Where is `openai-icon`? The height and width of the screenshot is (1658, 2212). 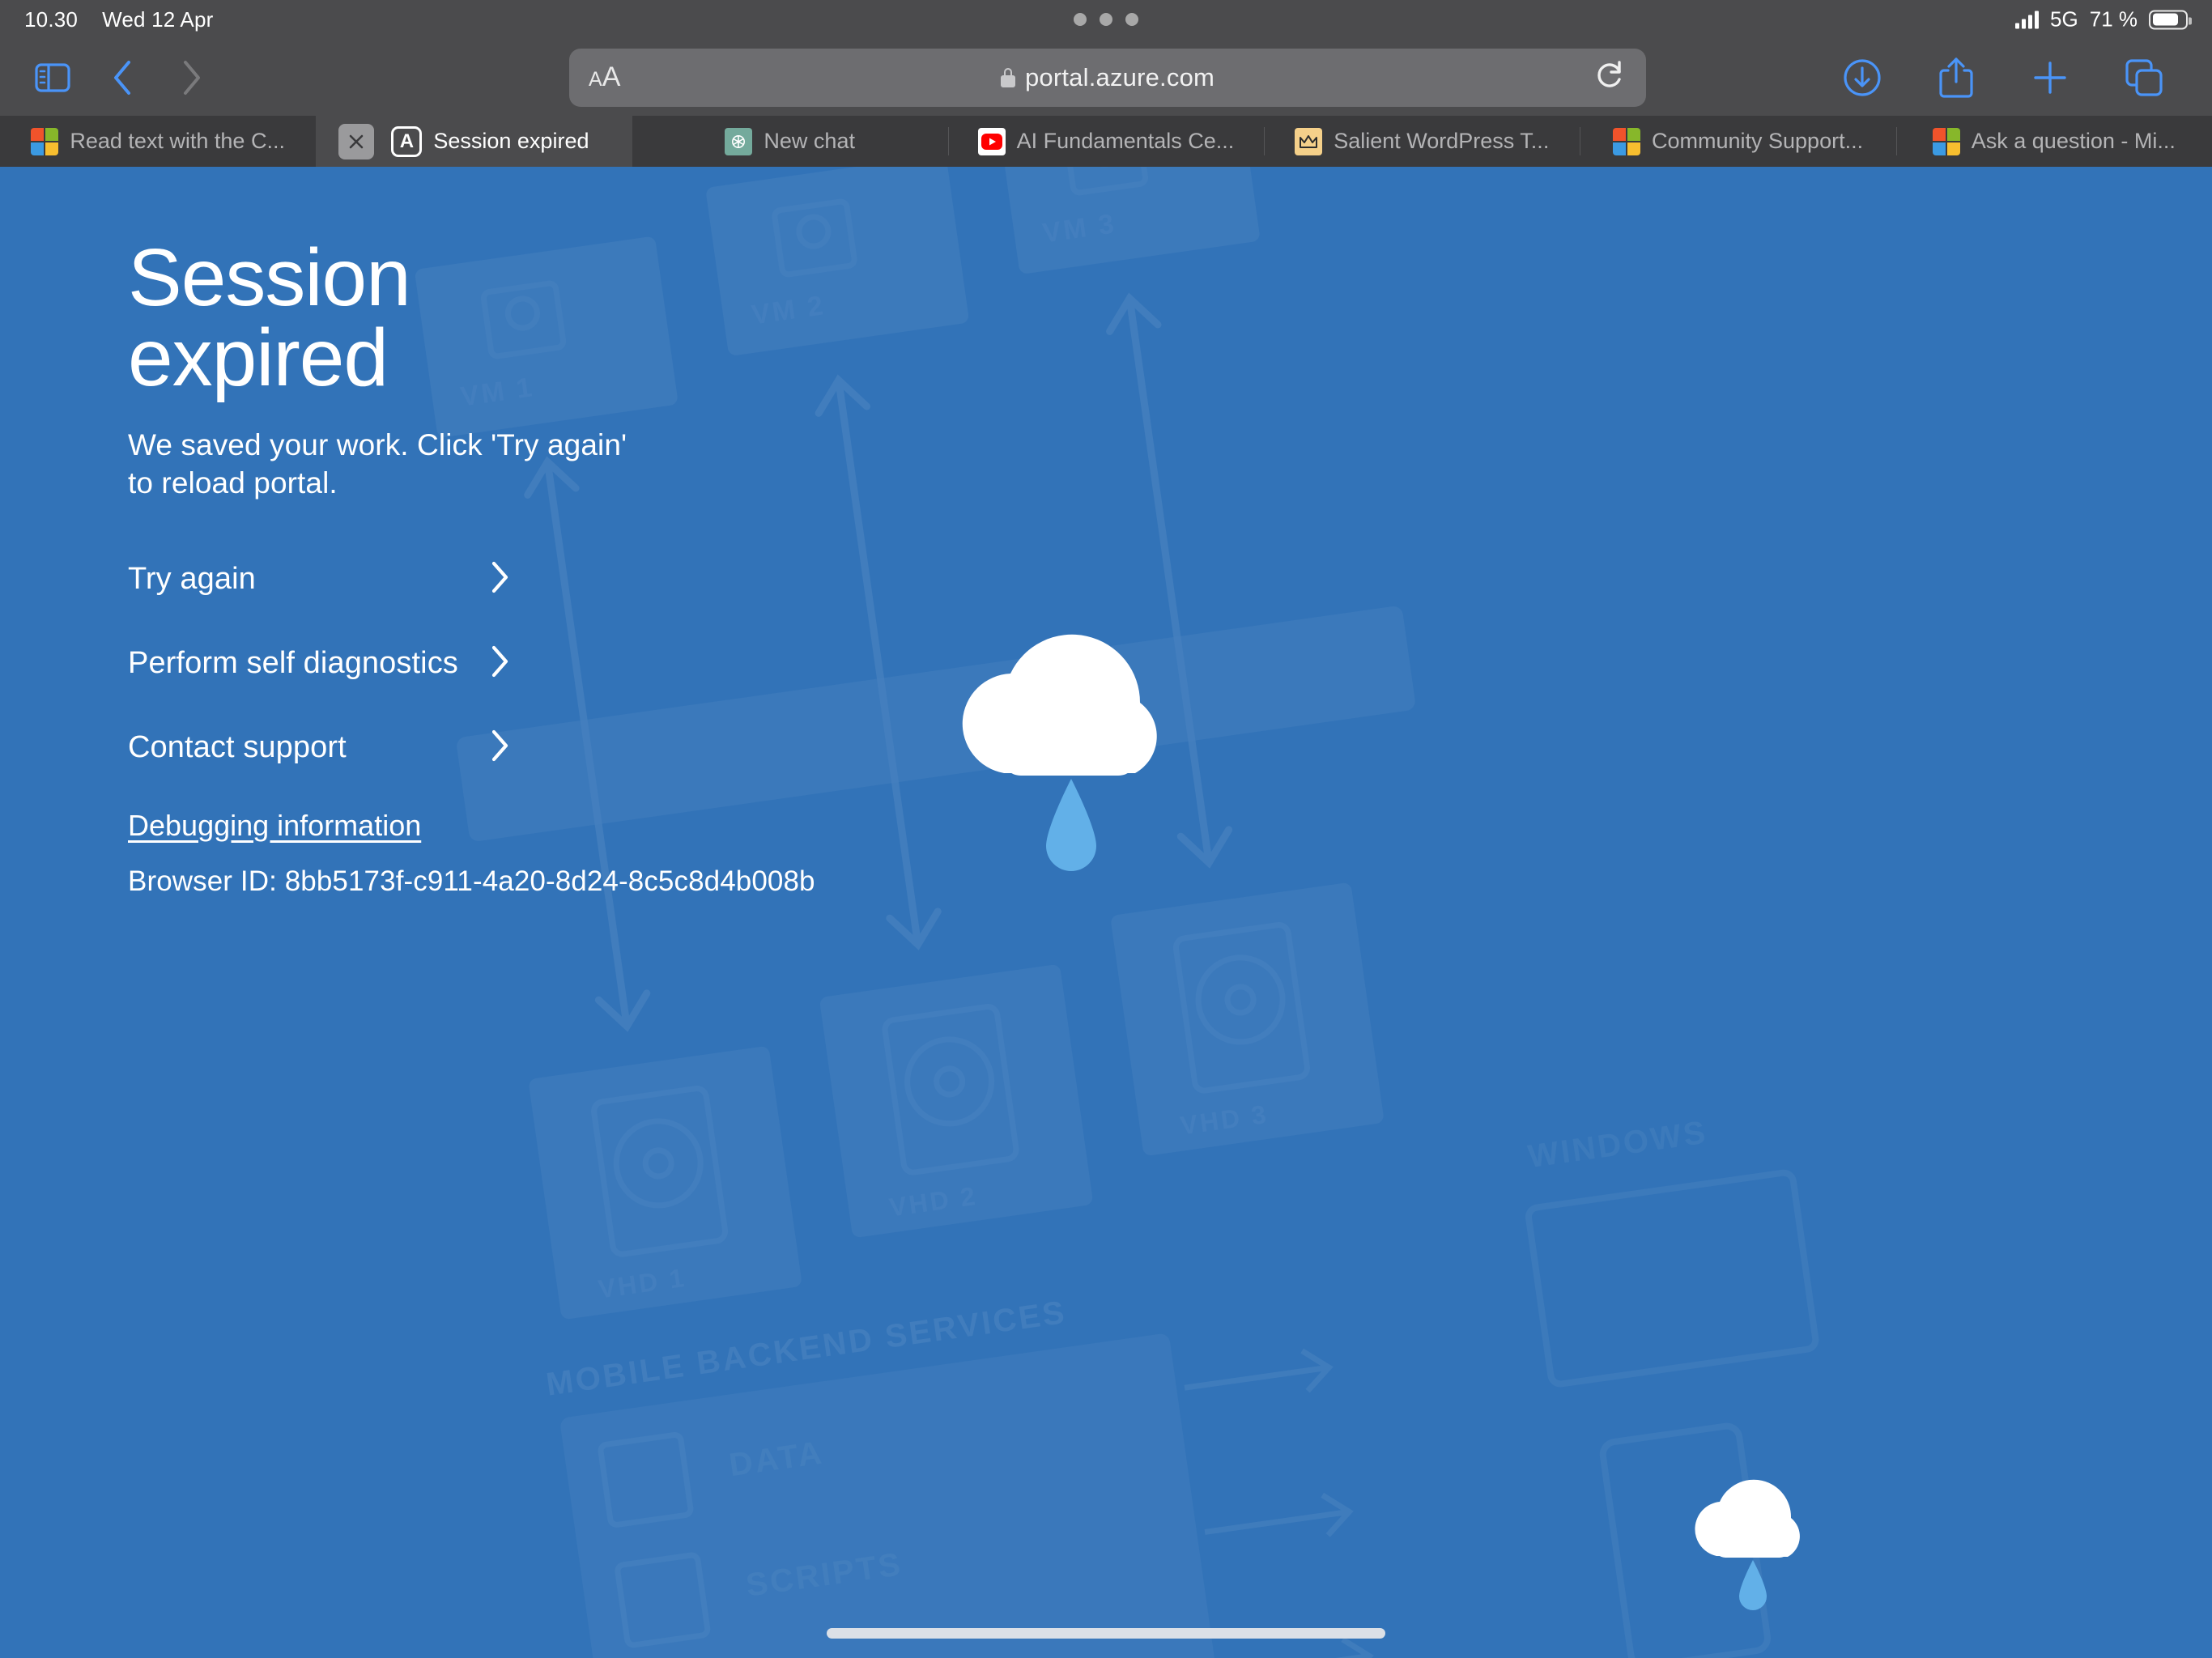 openai-icon is located at coordinates (739, 141).